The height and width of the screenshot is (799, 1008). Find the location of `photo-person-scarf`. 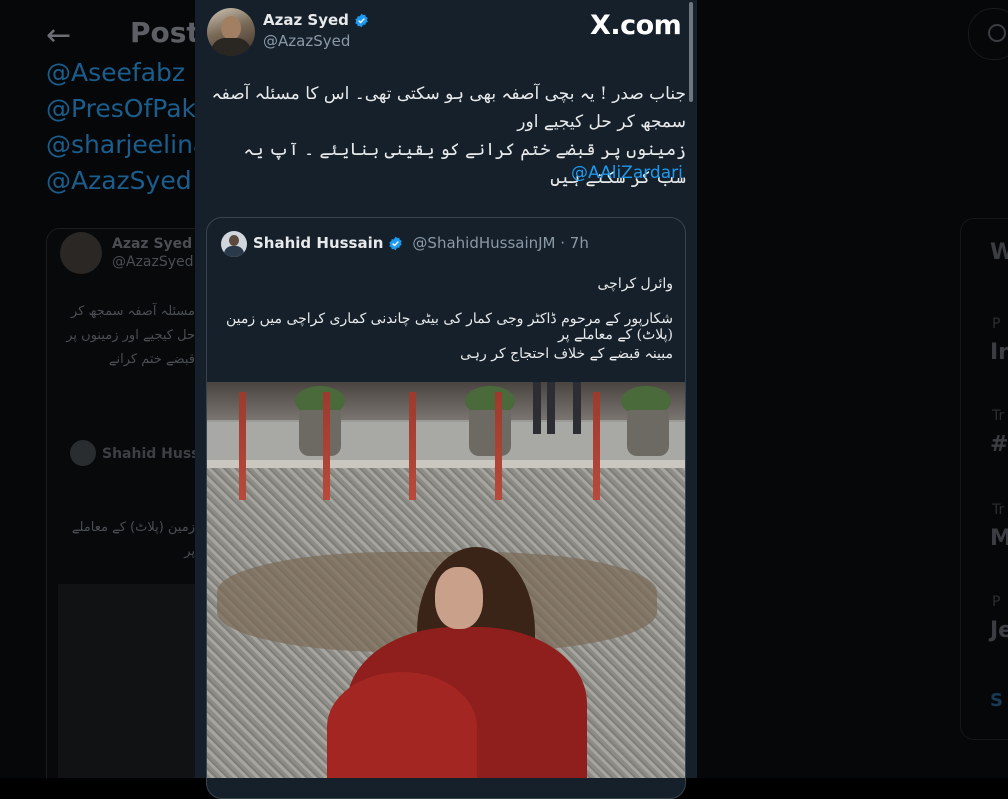

photo-person-scarf is located at coordinates (402, 725).